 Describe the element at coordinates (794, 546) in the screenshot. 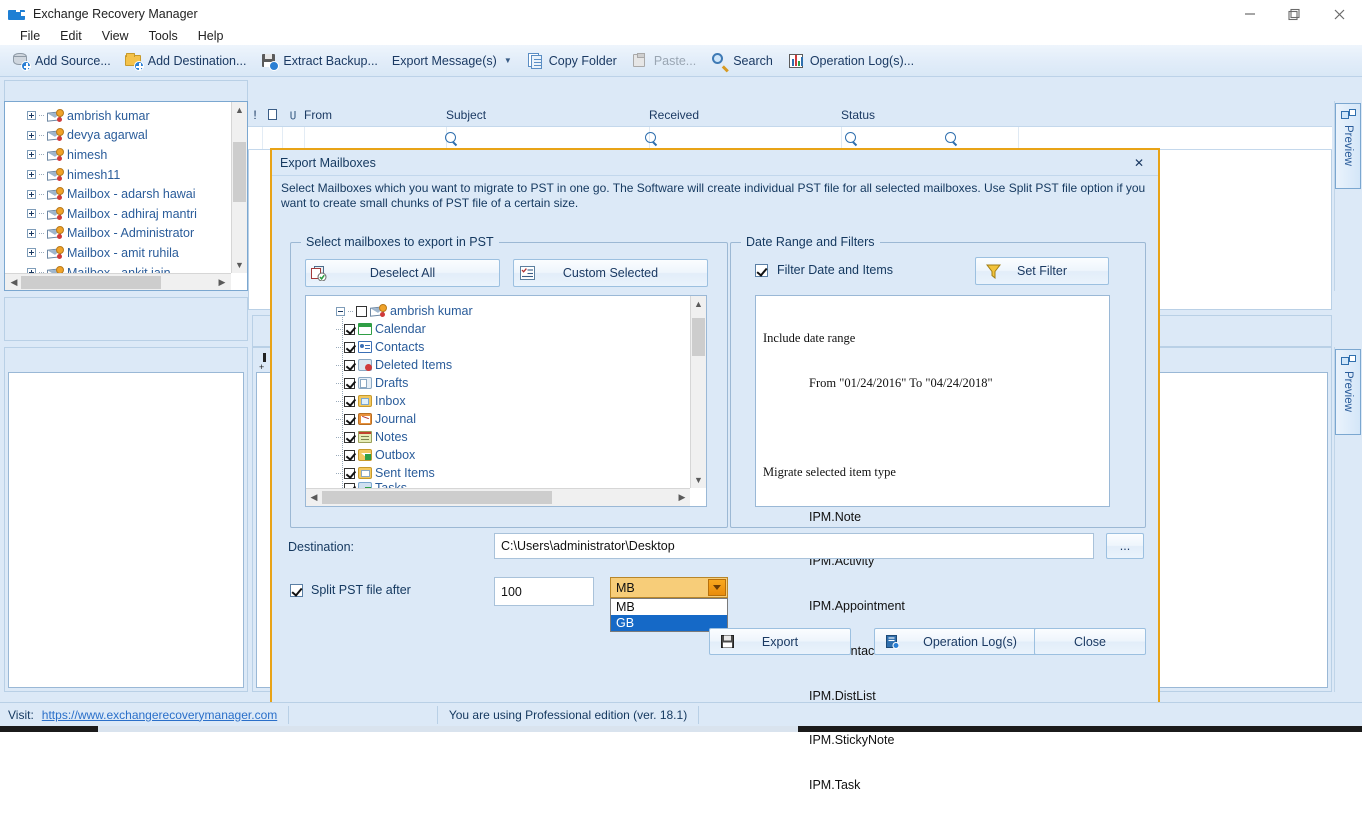

I see `destination-input: C:\Users\administrator\Desktop` at that location.